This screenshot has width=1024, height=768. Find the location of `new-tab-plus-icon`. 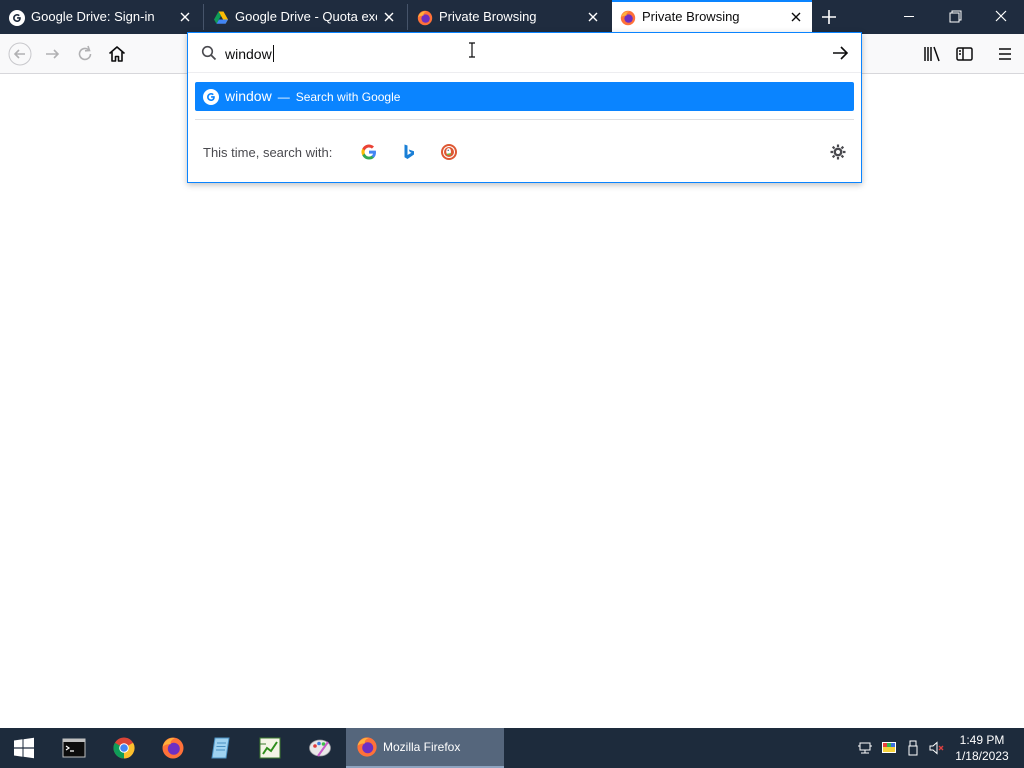

new-tab-plus-icon is located at coordinates (829, 17).